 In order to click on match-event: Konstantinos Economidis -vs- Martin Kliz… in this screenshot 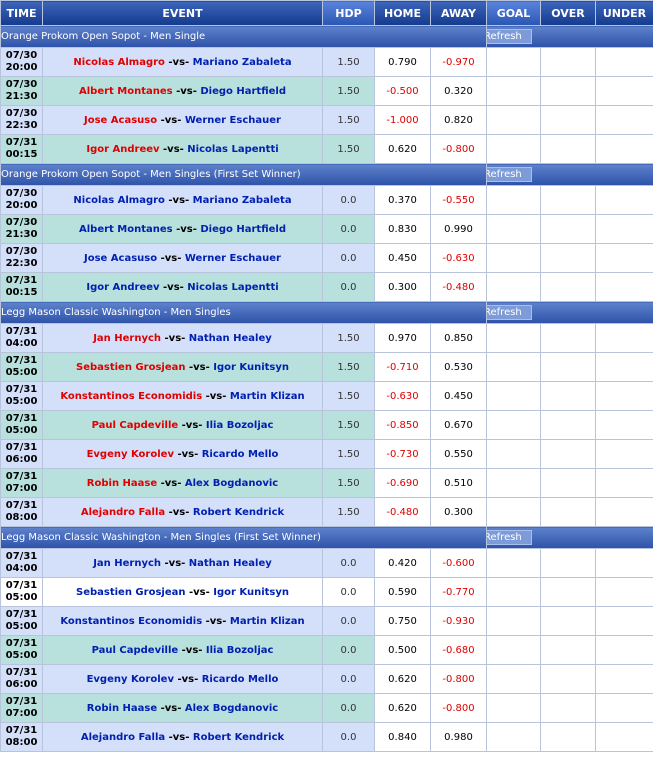, I will do `click(182, 396)`.